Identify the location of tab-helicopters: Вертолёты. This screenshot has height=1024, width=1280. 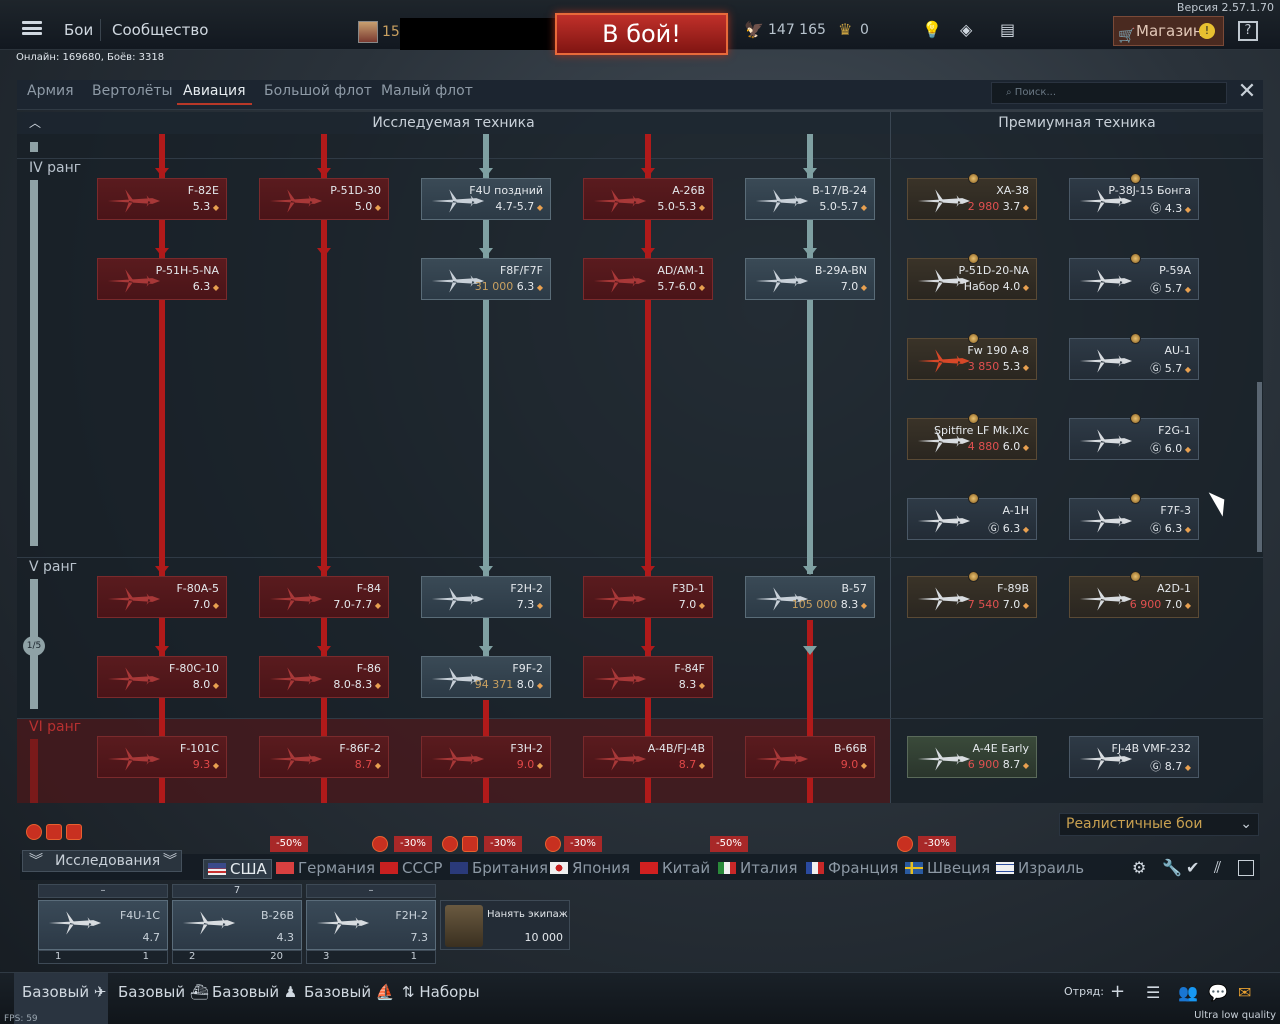
(132, 91).